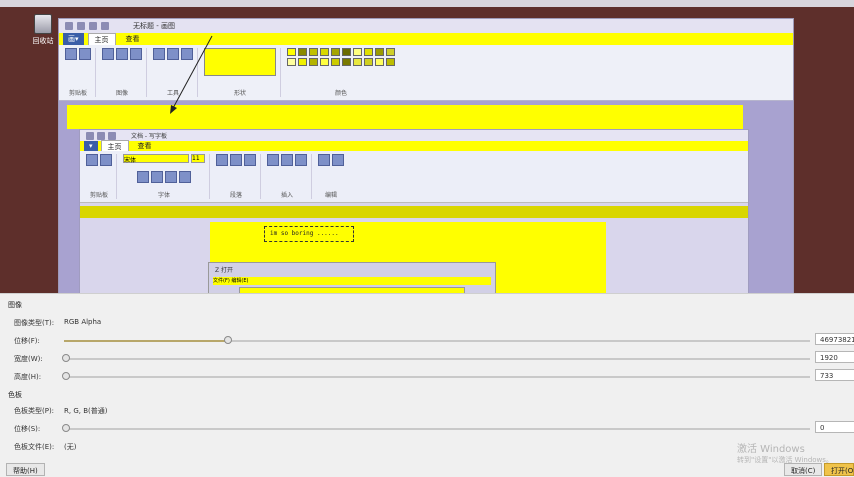  I want to click on arrow-annotation, so click(191, 74).